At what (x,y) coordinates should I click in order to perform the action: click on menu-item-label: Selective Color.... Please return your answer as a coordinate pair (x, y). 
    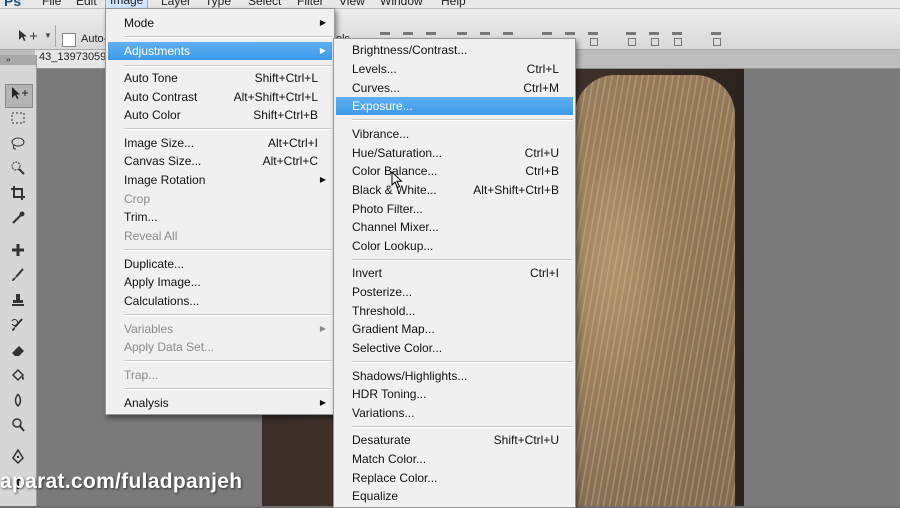
    Looking at the image, I should click on (397, 348).